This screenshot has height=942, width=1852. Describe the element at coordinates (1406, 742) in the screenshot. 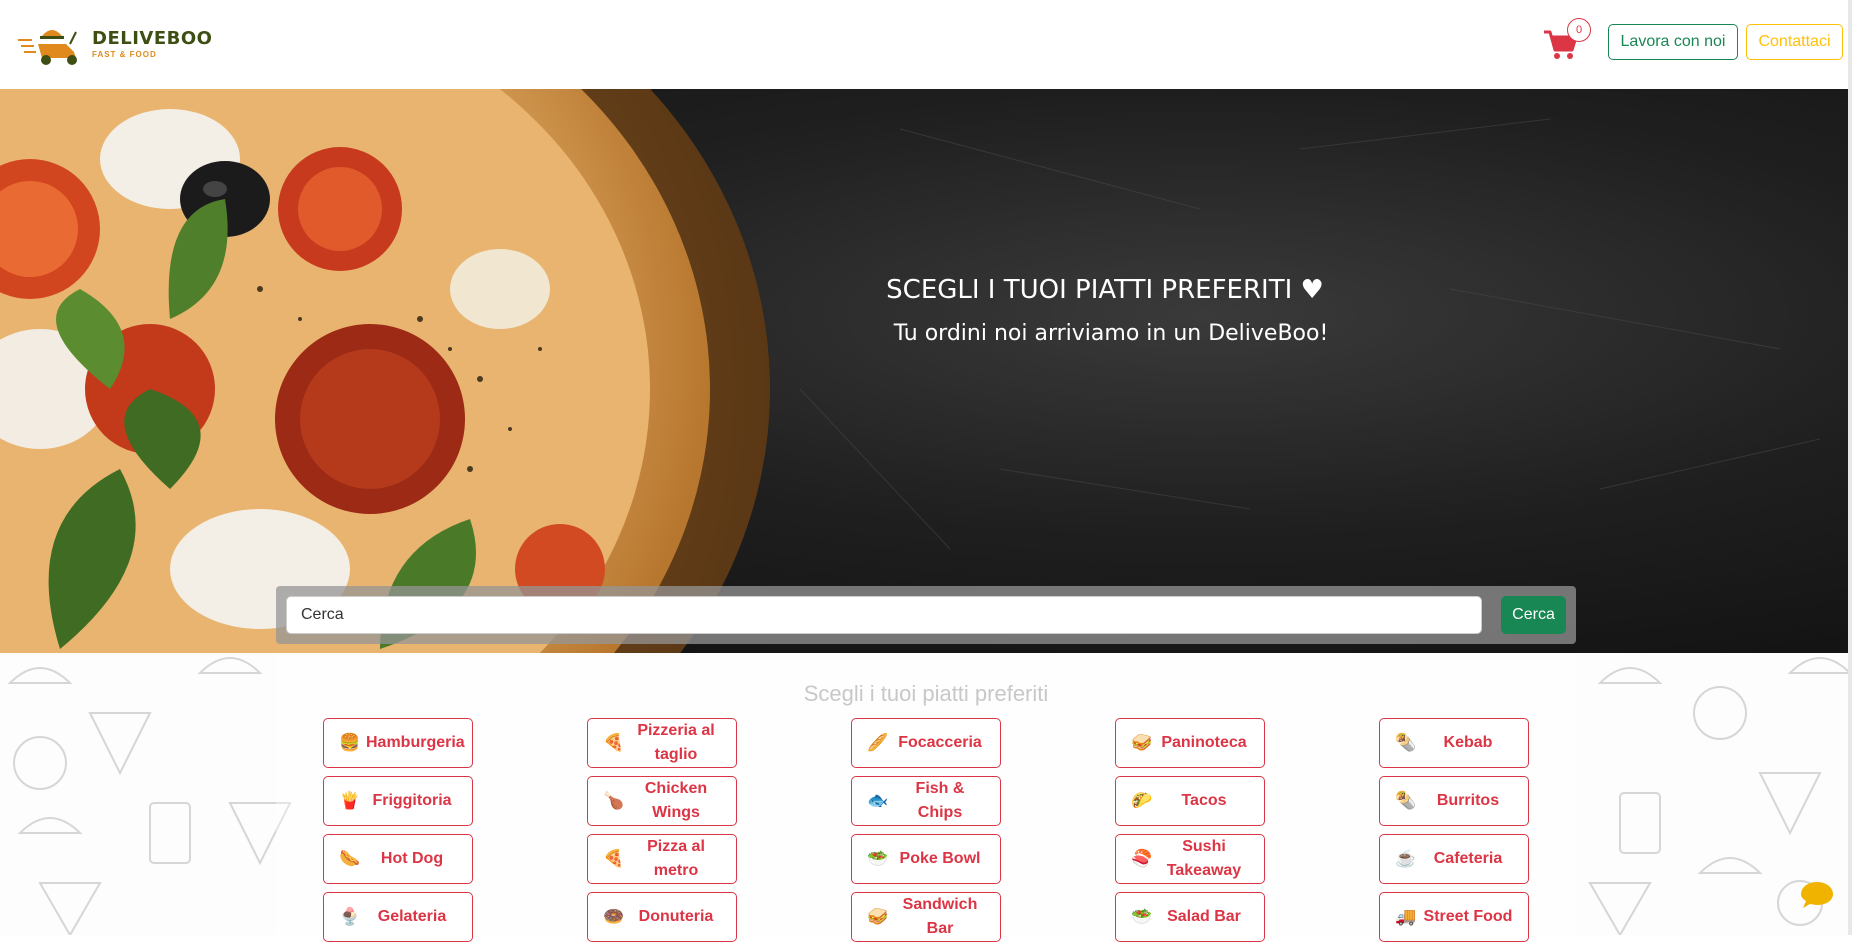

I see `kebab-icon: 🌯` at that location.